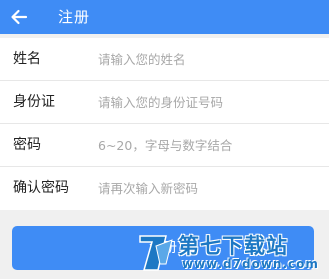  What do you see at coordinates (207, 145) in the screenshot?
I see `password-input` at bounding box center [207, 145].